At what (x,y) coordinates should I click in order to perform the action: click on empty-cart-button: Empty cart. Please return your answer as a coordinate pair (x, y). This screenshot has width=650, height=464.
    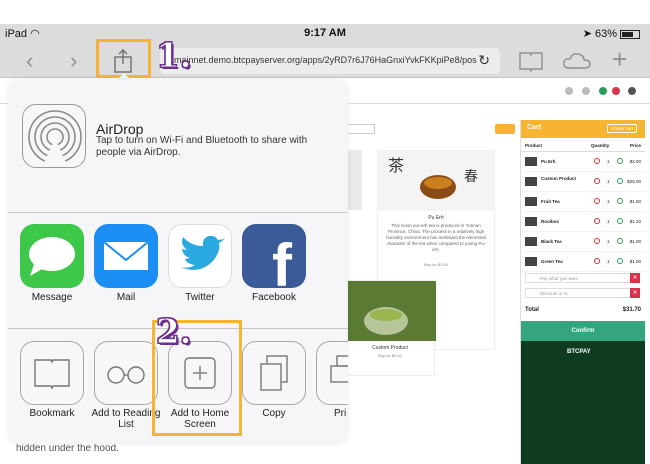
    Looking at the image, I should click on (622, 128).